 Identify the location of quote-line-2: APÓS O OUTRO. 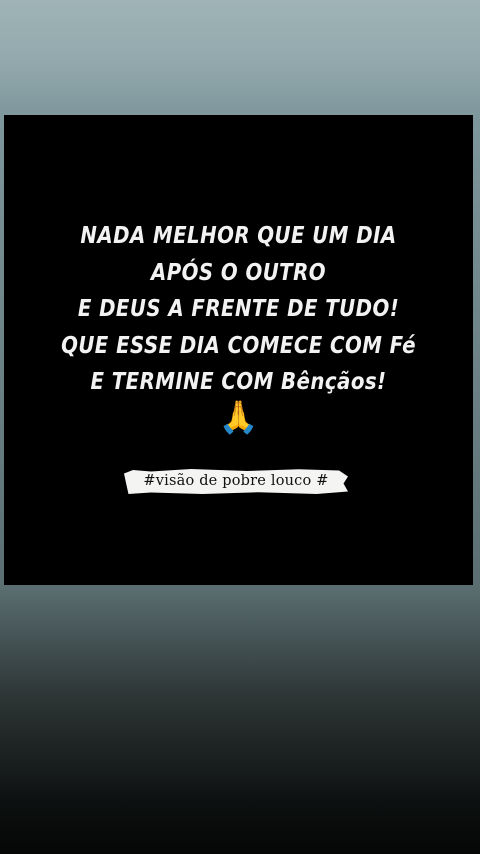
(238, 272).